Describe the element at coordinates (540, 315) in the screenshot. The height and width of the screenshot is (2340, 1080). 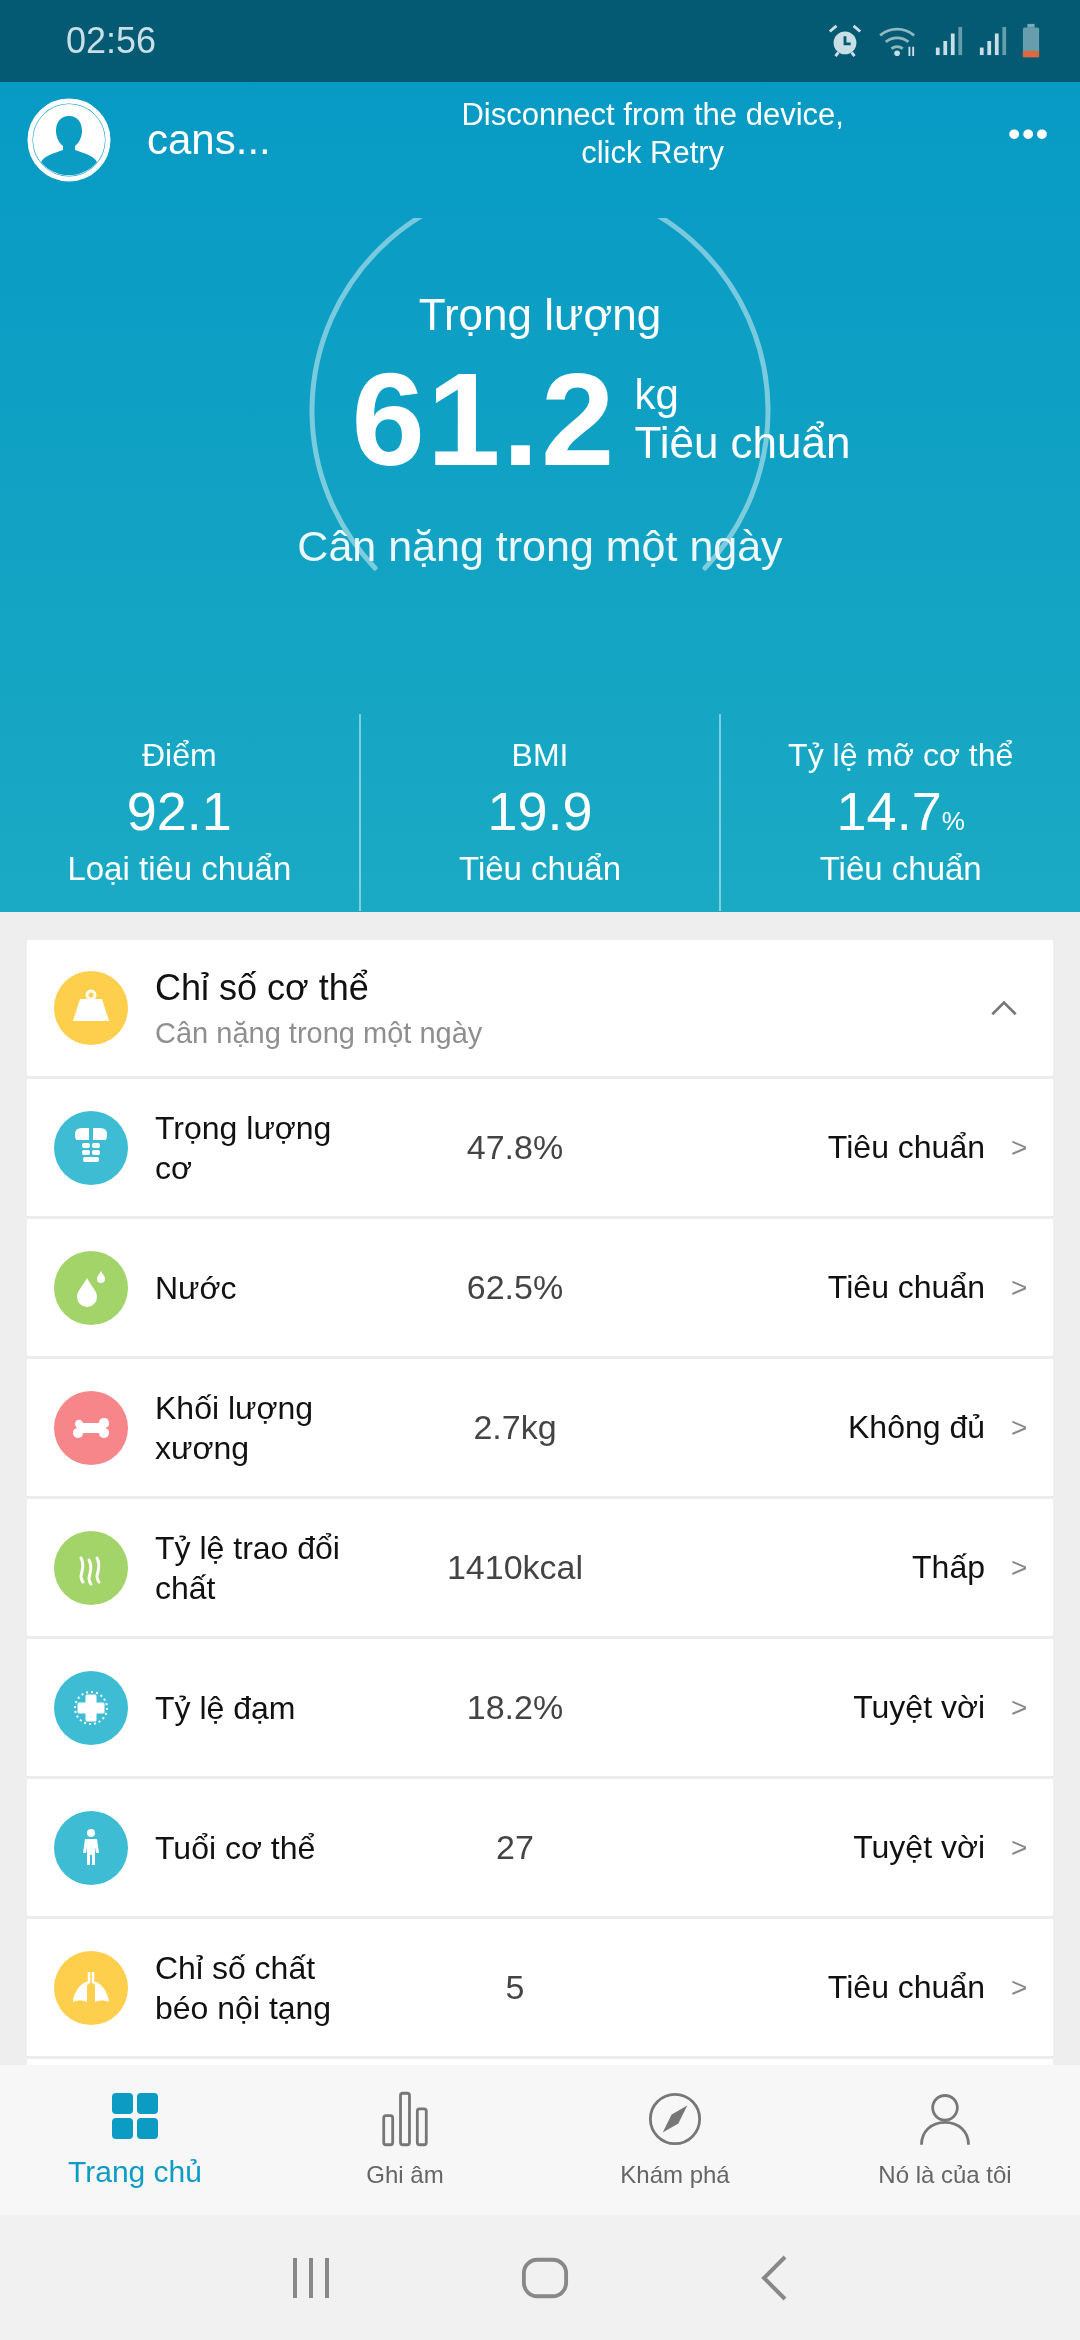
I see `weight-title: Trọng lượng` at that location.